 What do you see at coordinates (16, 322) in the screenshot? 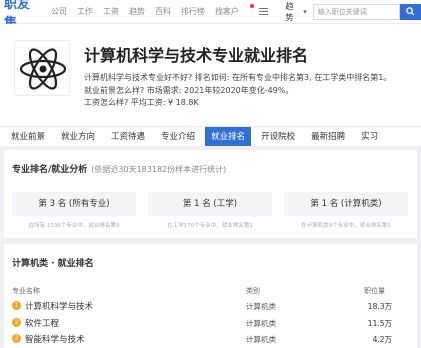
I see `rank-badge: 2` at bounding box center [16, 322].